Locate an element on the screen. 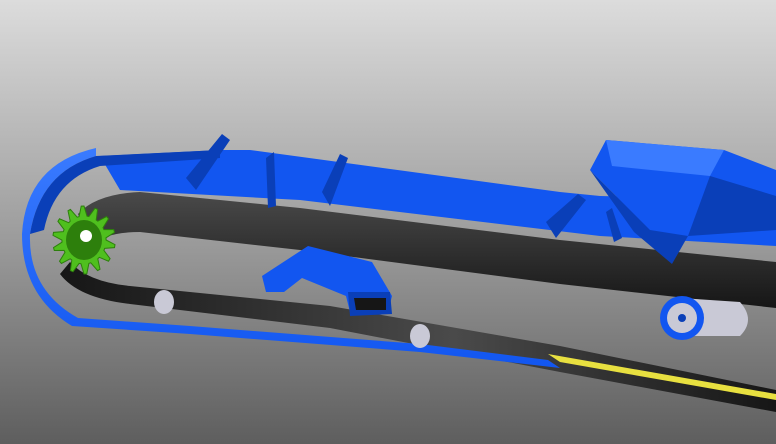 The width and height of the screenshot is (776, 444). tail-pulley-icon is located at coordinates (704, 318).